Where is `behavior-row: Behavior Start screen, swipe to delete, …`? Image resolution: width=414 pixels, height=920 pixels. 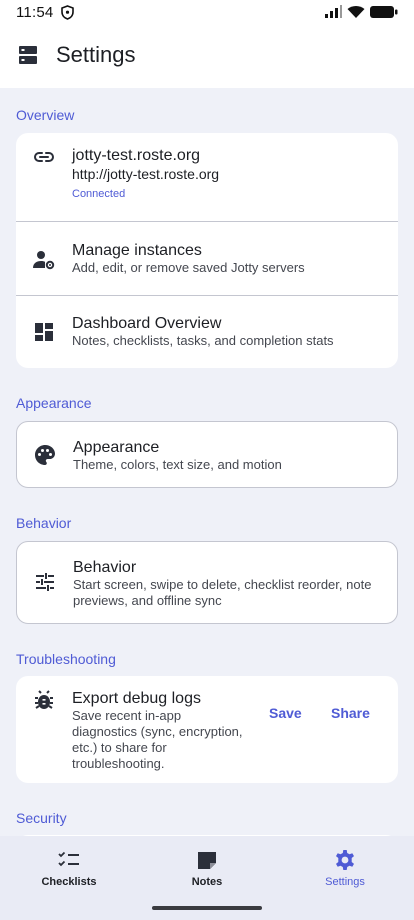 behavior-row: Behavior Start screen, swipe to delete, … is located at coordinates (207, 582).